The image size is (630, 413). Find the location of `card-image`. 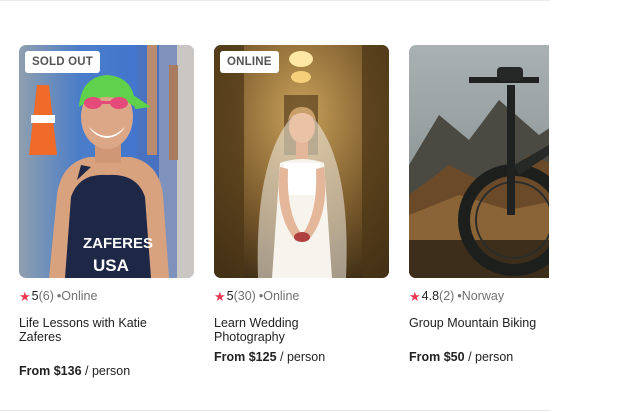

card-image is located at coordinates (479, 161).